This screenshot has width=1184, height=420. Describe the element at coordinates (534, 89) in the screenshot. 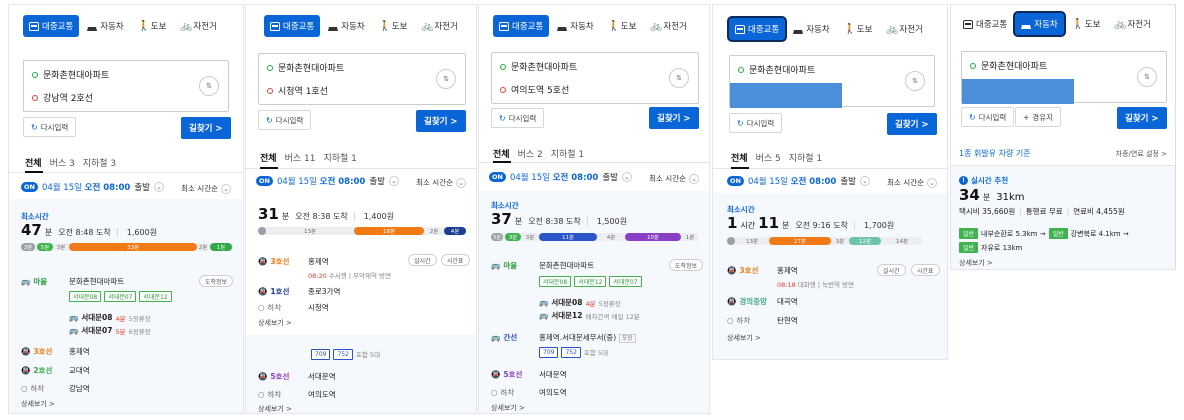

I see `destination-field: 여의도역 5호선` at that location.